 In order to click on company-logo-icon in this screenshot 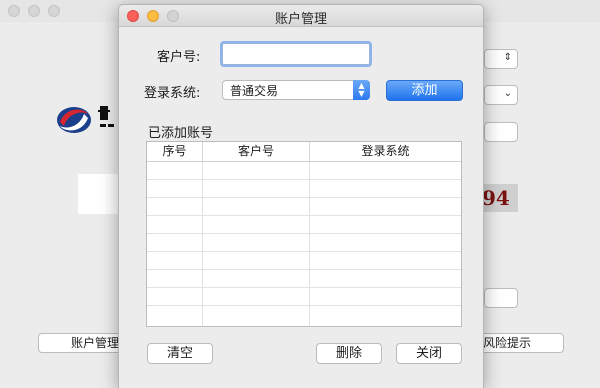, I will do `click(87, 120)`.